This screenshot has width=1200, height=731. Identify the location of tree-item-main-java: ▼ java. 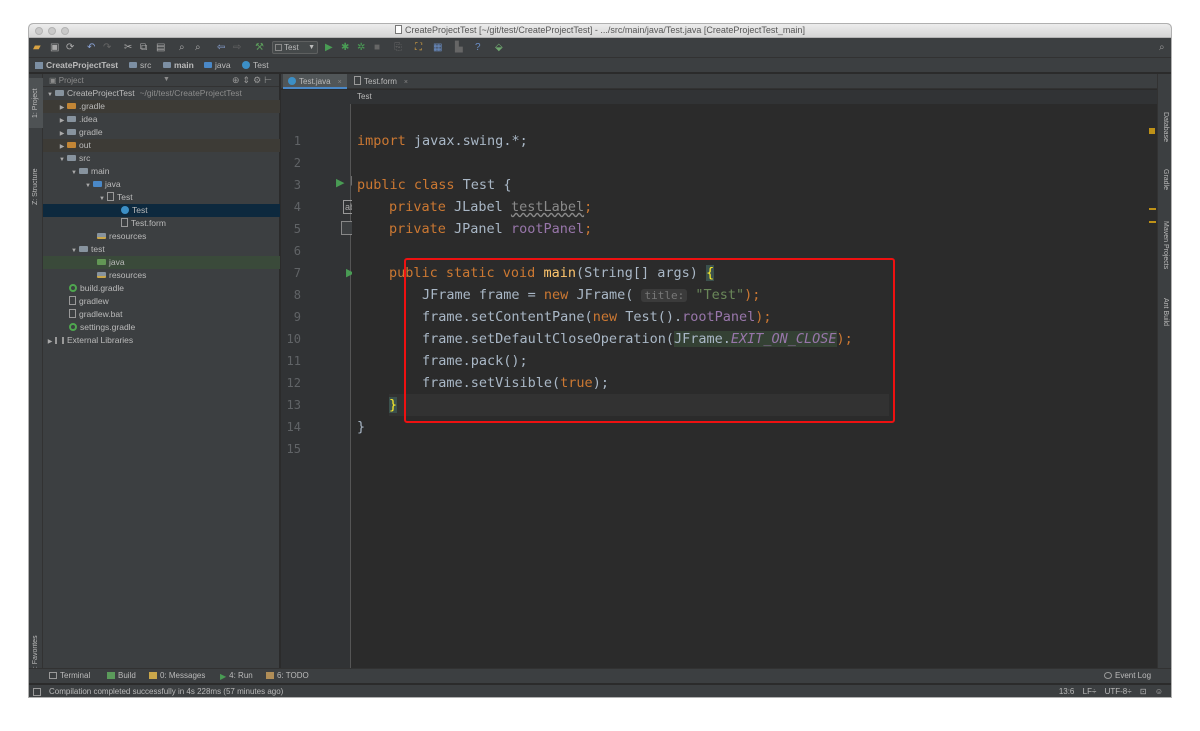
(161, 184).